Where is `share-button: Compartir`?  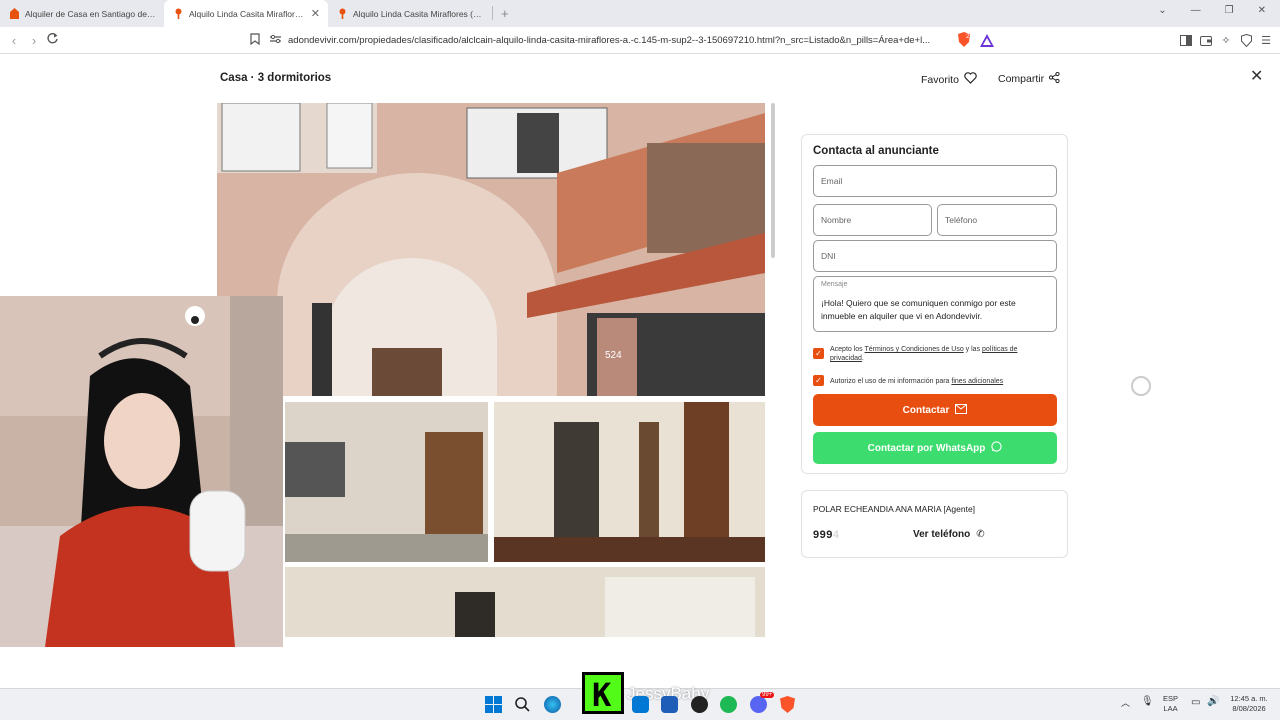
share-button: Compartir is located at coordinates (1029, 78).